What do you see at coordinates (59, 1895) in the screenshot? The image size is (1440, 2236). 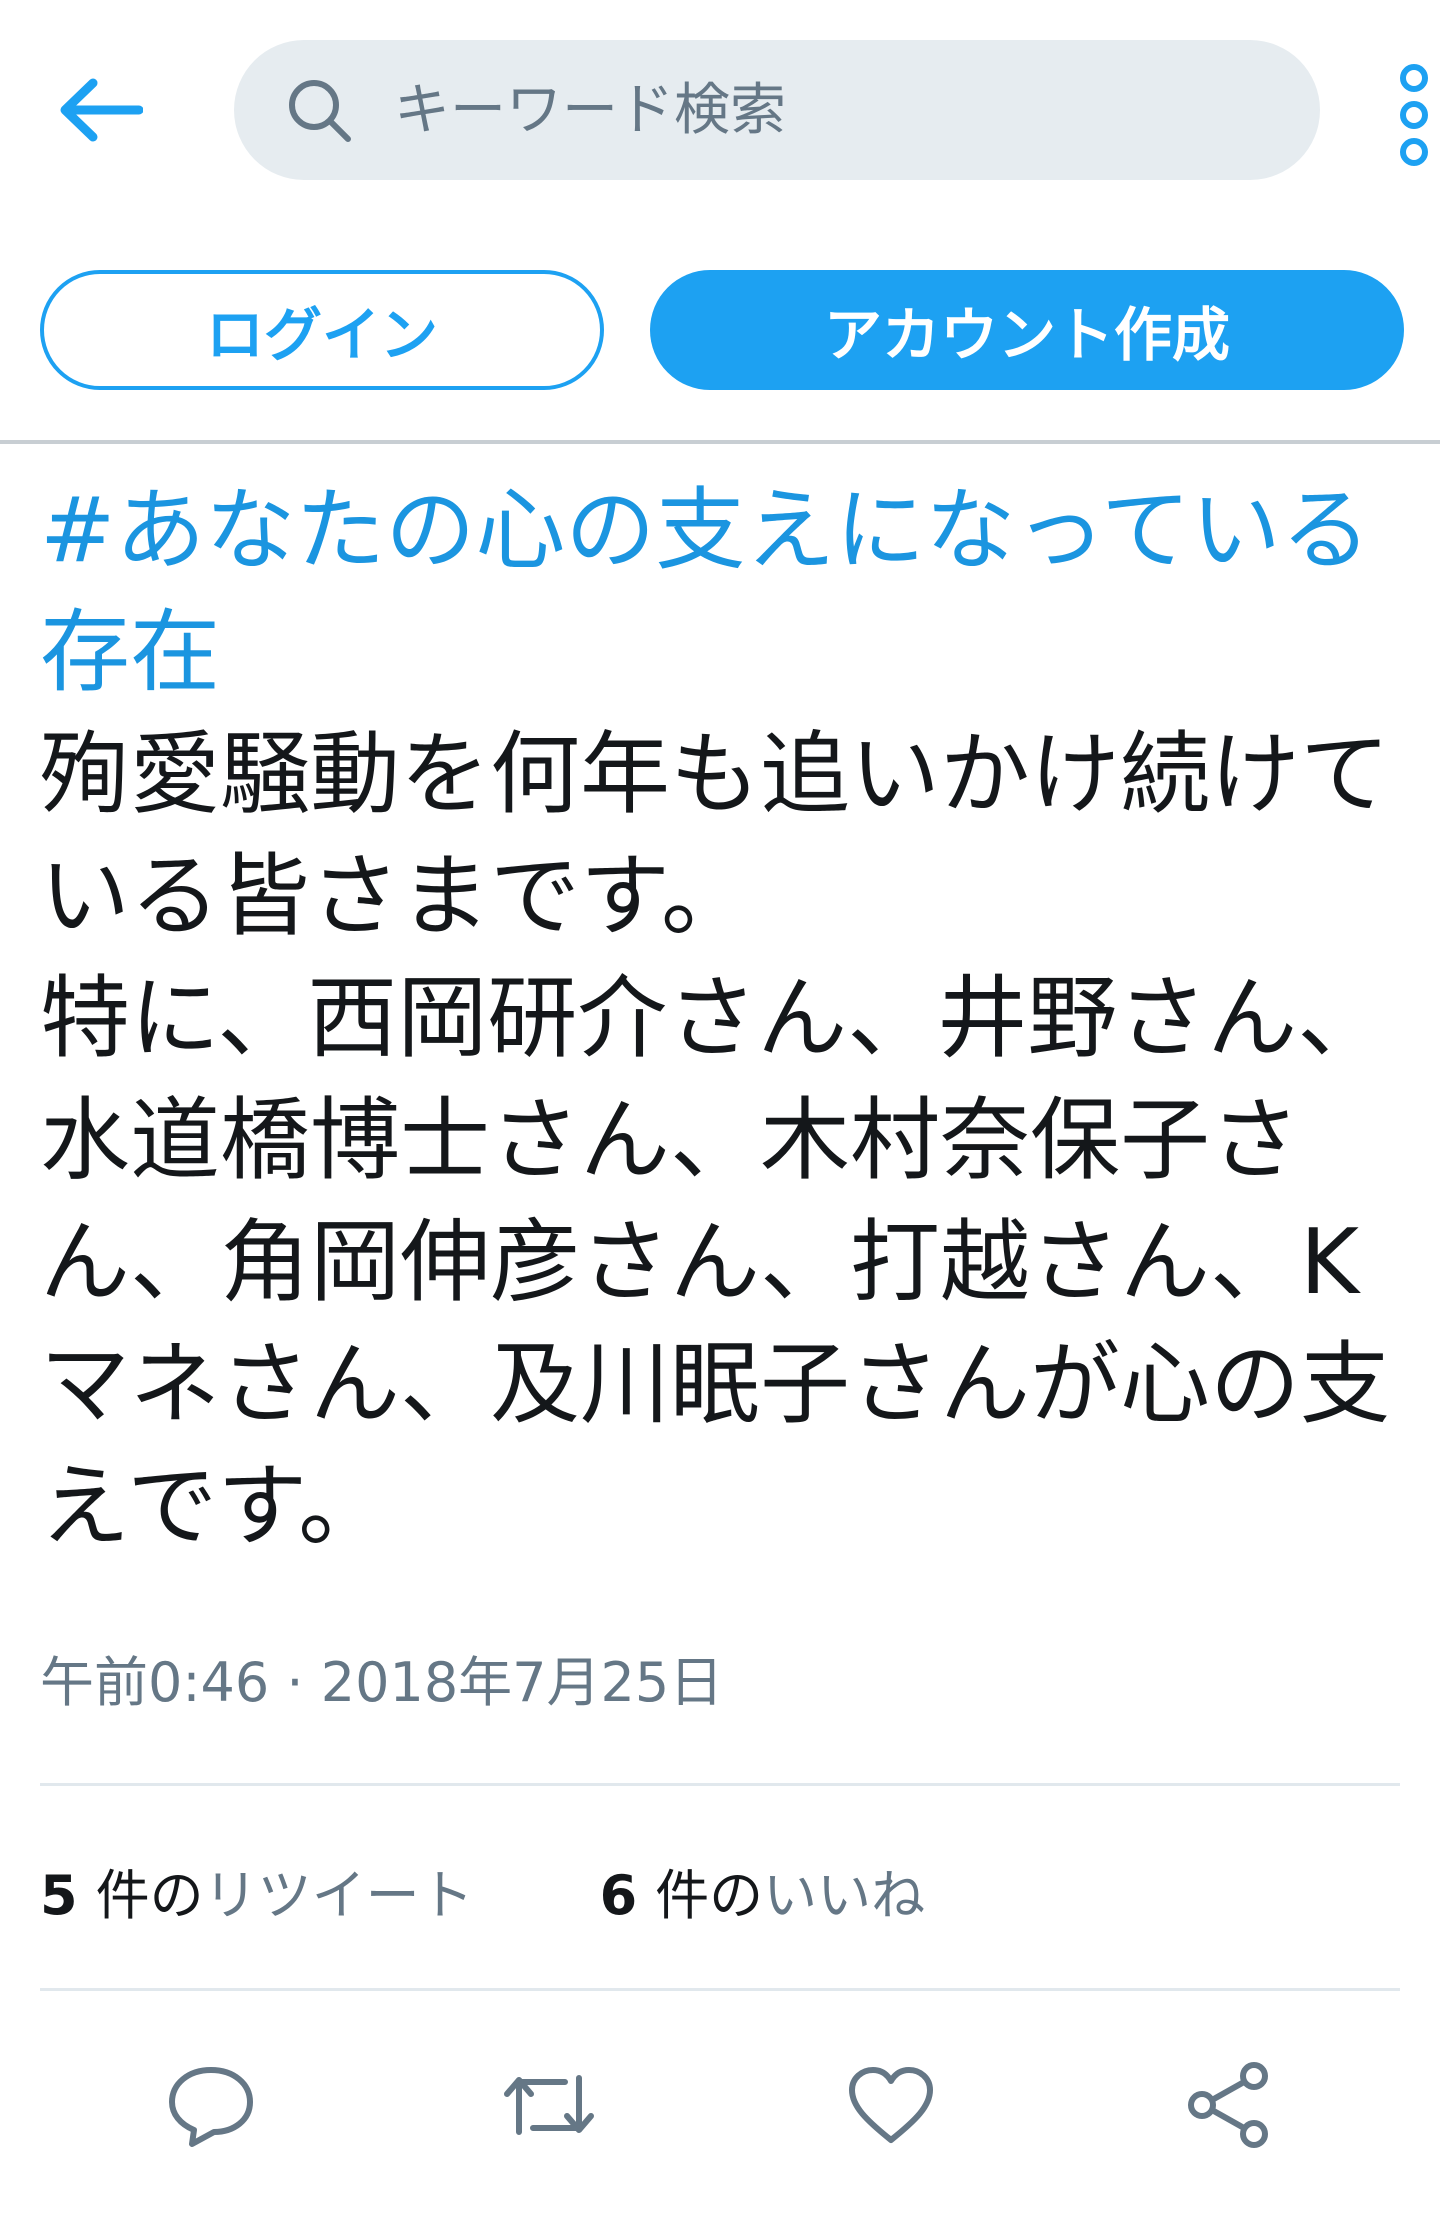 I see `retweet-count: 5` at bounding box center [59, 1895].